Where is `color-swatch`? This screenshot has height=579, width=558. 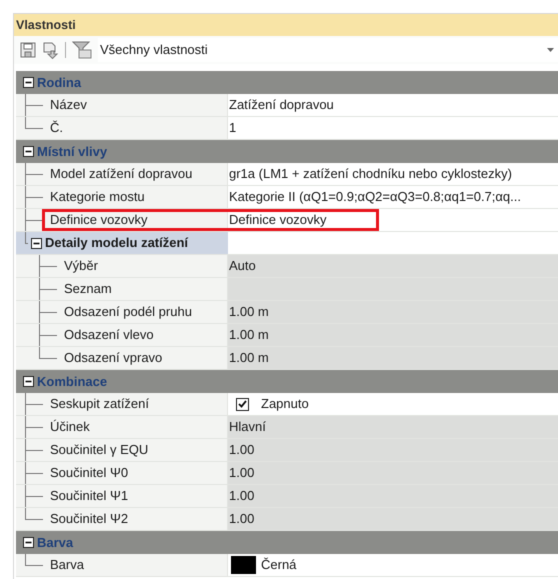 color-swatch is located at coordinates (243, 565).